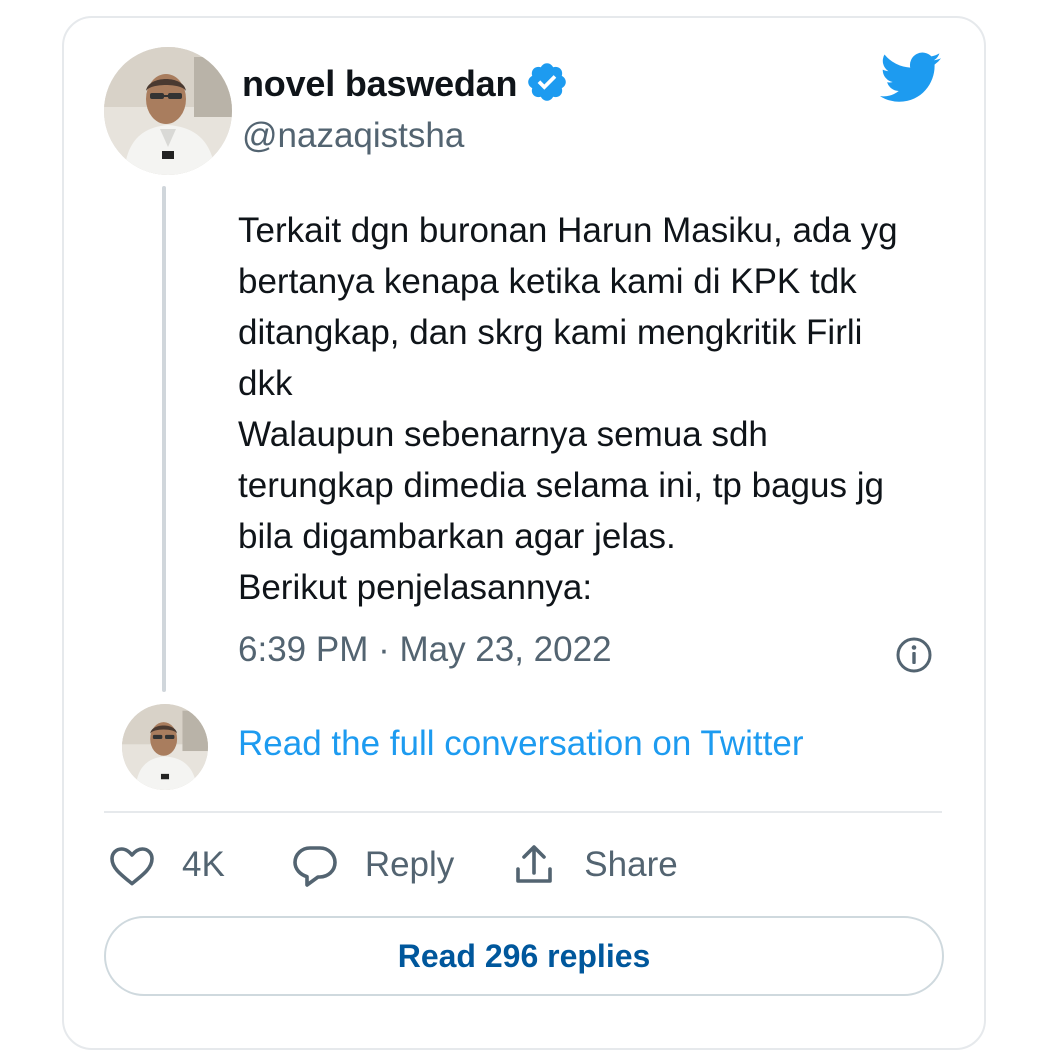  I want to click on reply-label: Reply, so click(409, 864).